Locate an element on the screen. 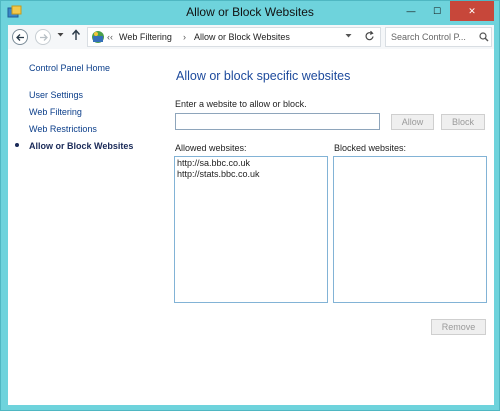 The image size is (500, 411). dropdown-icon is located at coordinates (348, 36).